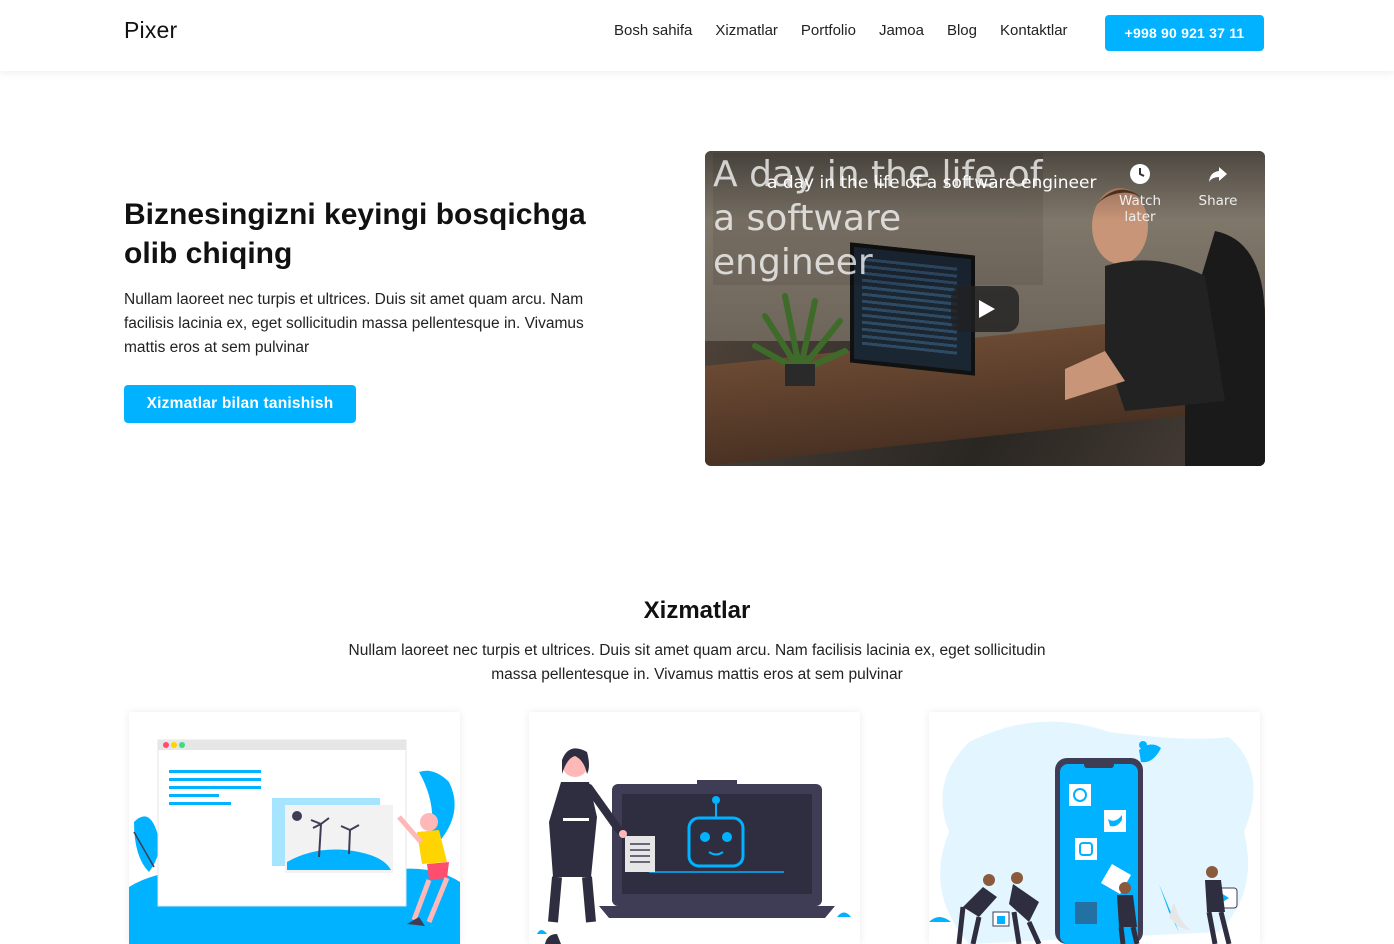 Image resolution: width=1394 pixels, height=944 pixels. What do you see at coordinates (697, 610) in the screenshot?
I see `services-title: Xizmatlar` at bounding box center [697, 610].